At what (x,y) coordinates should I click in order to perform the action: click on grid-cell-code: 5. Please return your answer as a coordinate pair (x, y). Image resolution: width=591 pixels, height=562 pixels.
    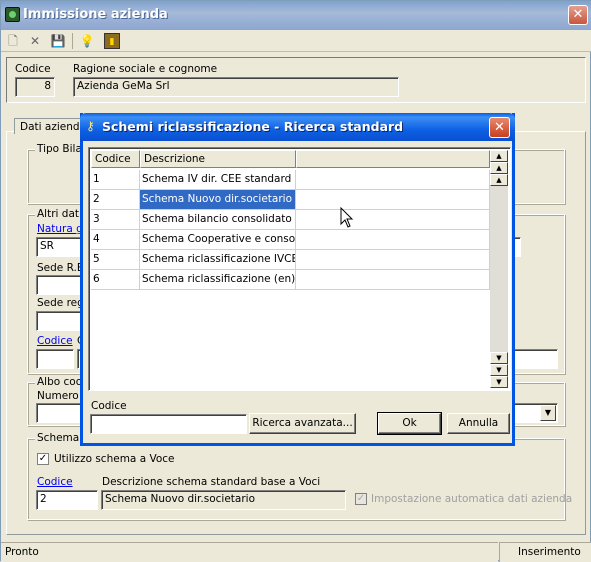
    Looking at the image, I should click on (115, 260).